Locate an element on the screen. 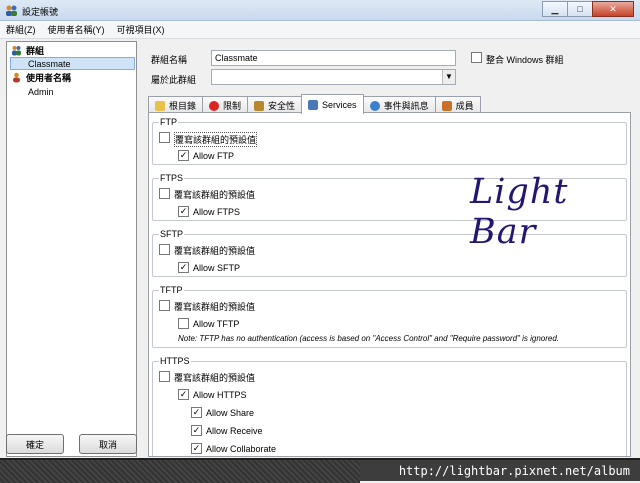 Image resolution: width=640 pixels, height=483 pixels. tab-label: 限制 is located at coordinates (232, 106).